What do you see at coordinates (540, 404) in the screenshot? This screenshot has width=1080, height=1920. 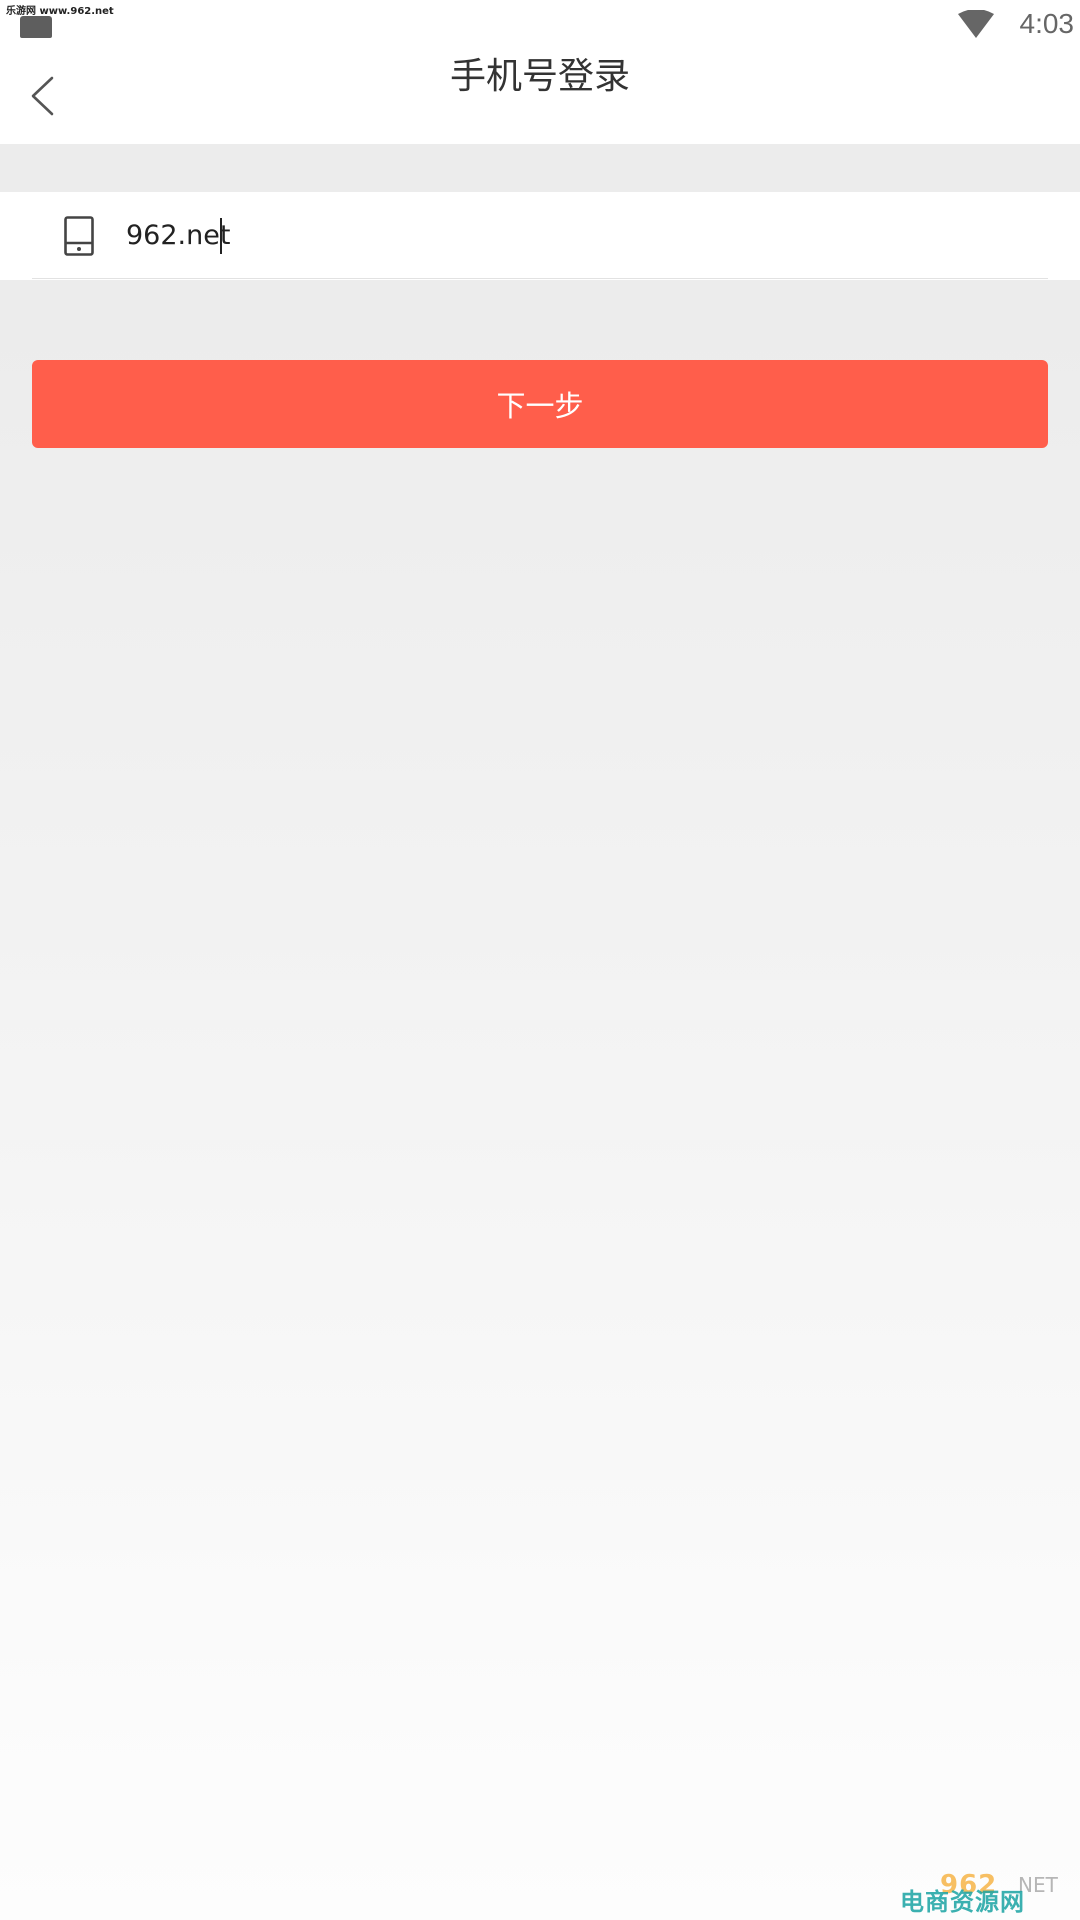 I see `next-step-button: 下一步` at bounding box center [540, 404].